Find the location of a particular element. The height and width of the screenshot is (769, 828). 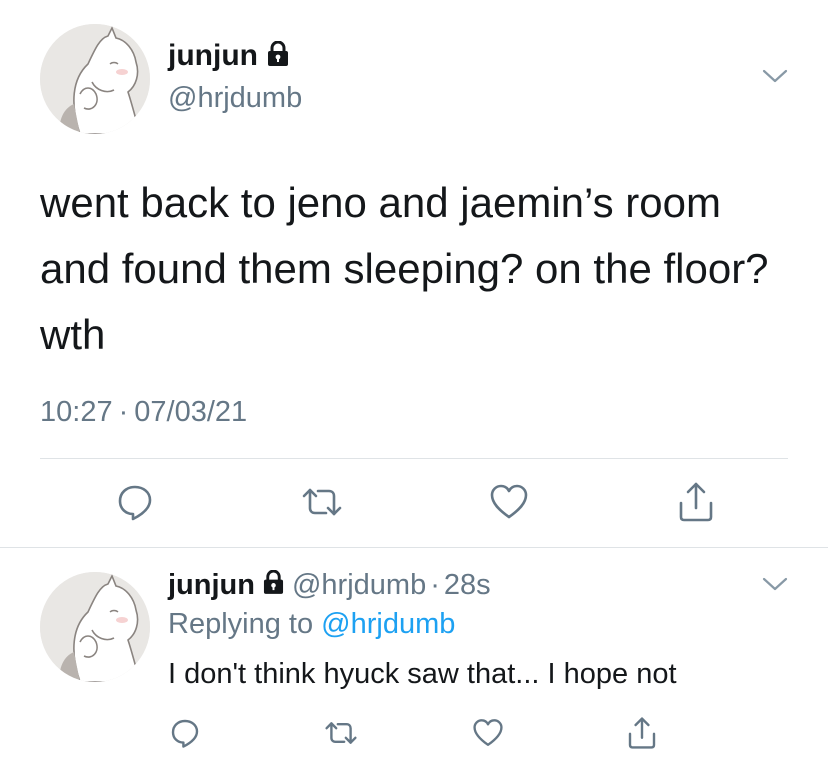

tweet-date: 07/03/21 is located at coordinates (191, 412).